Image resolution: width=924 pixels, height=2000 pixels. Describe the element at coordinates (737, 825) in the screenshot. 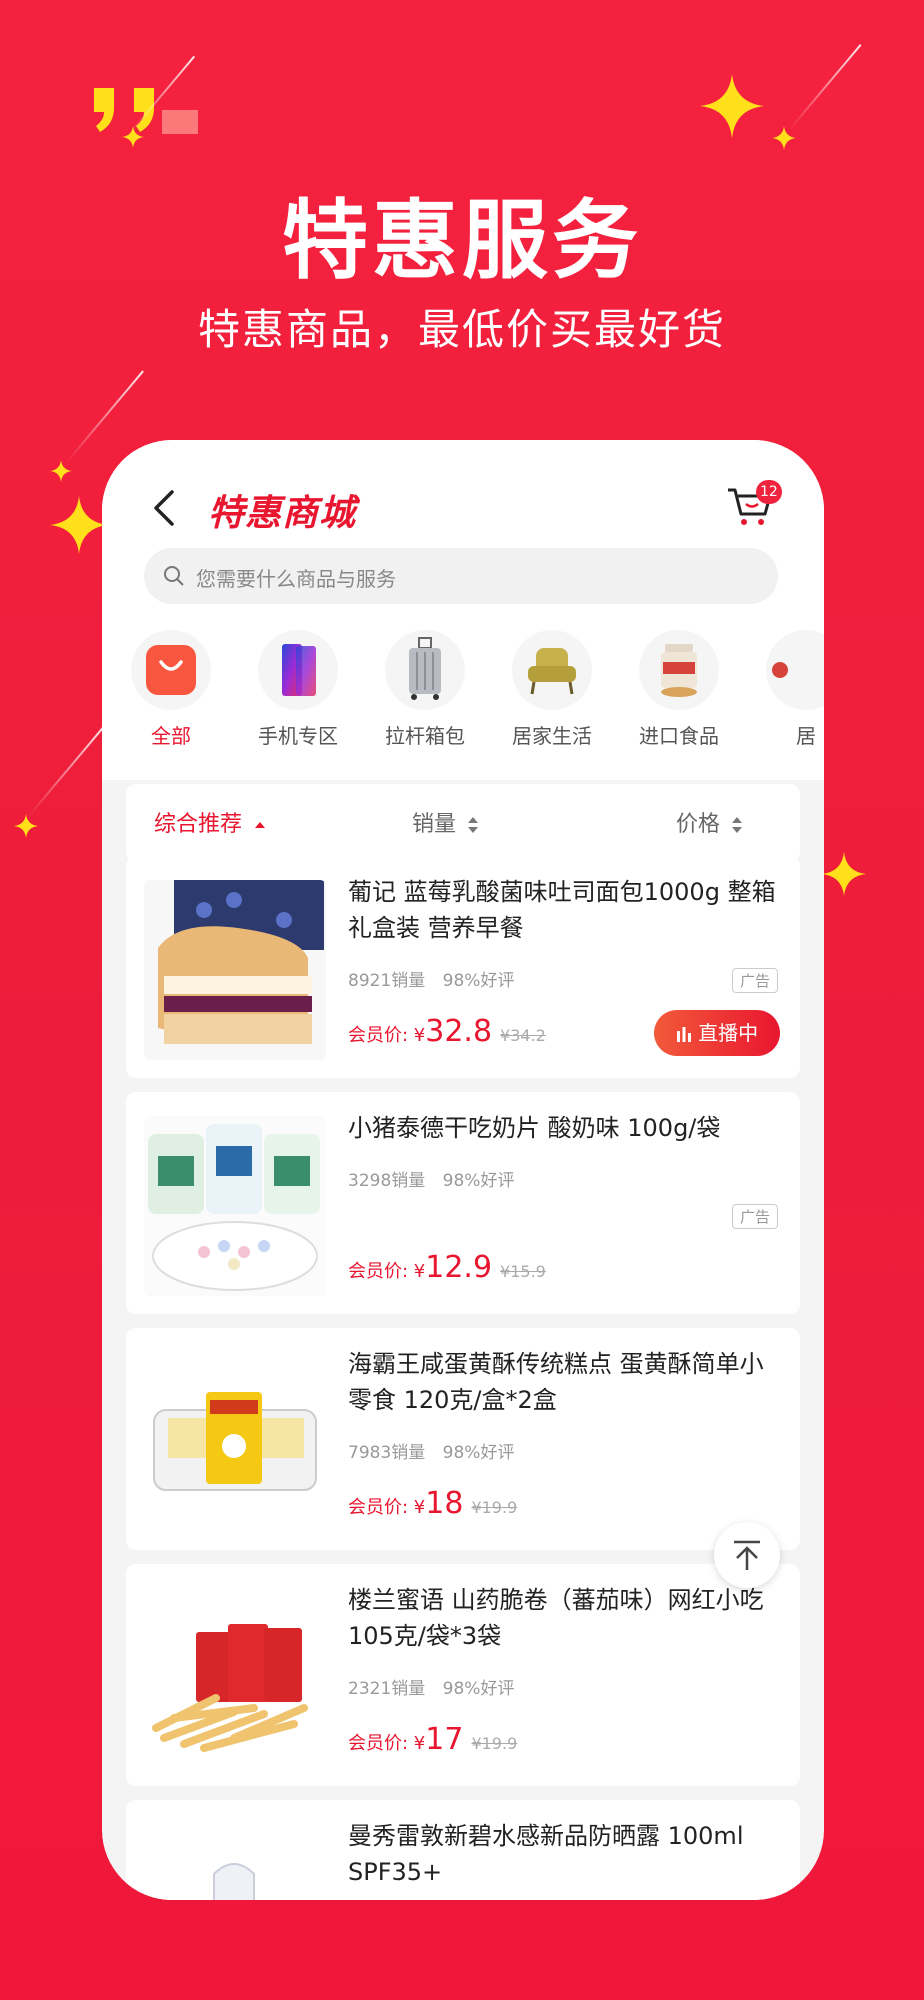

I see `sort-updown-icon` at that location.